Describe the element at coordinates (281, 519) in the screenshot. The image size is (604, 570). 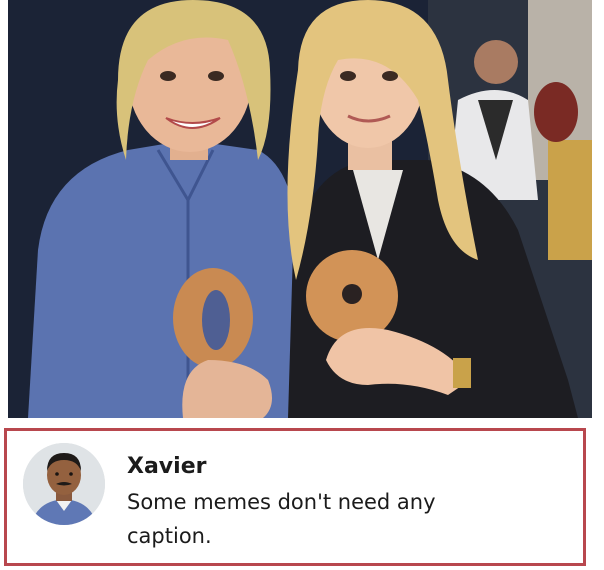
I see `comment-text: Some memes don't need any caption.` at that location.